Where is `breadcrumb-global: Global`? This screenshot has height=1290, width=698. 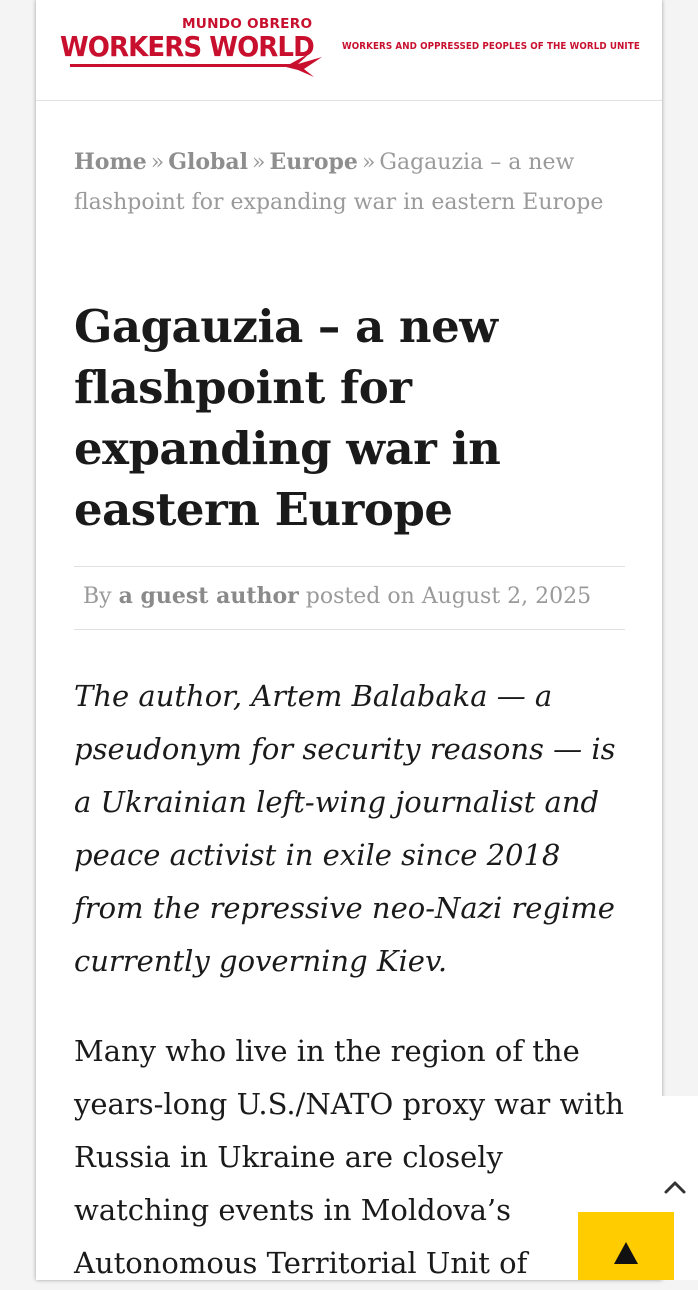
breadcrumb-global: Global is located at coordinates (208, 162).